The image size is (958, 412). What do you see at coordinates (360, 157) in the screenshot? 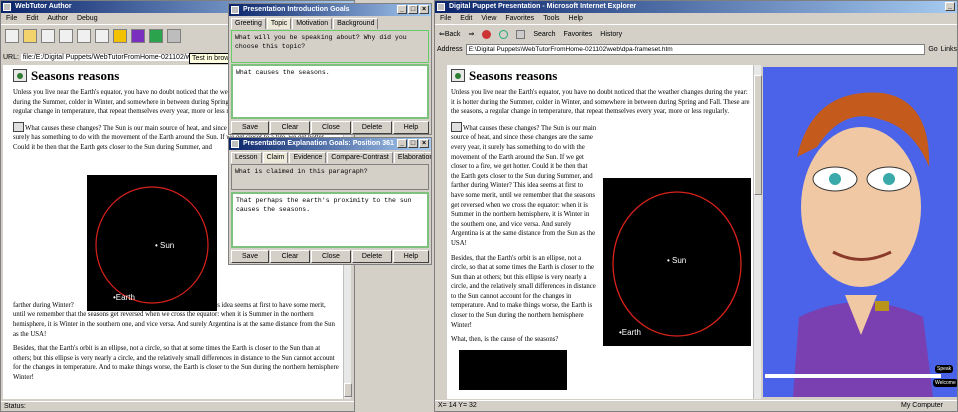
I see `tab-compare-contrast: Compare-Contrast` at bounding box center [360, 157].